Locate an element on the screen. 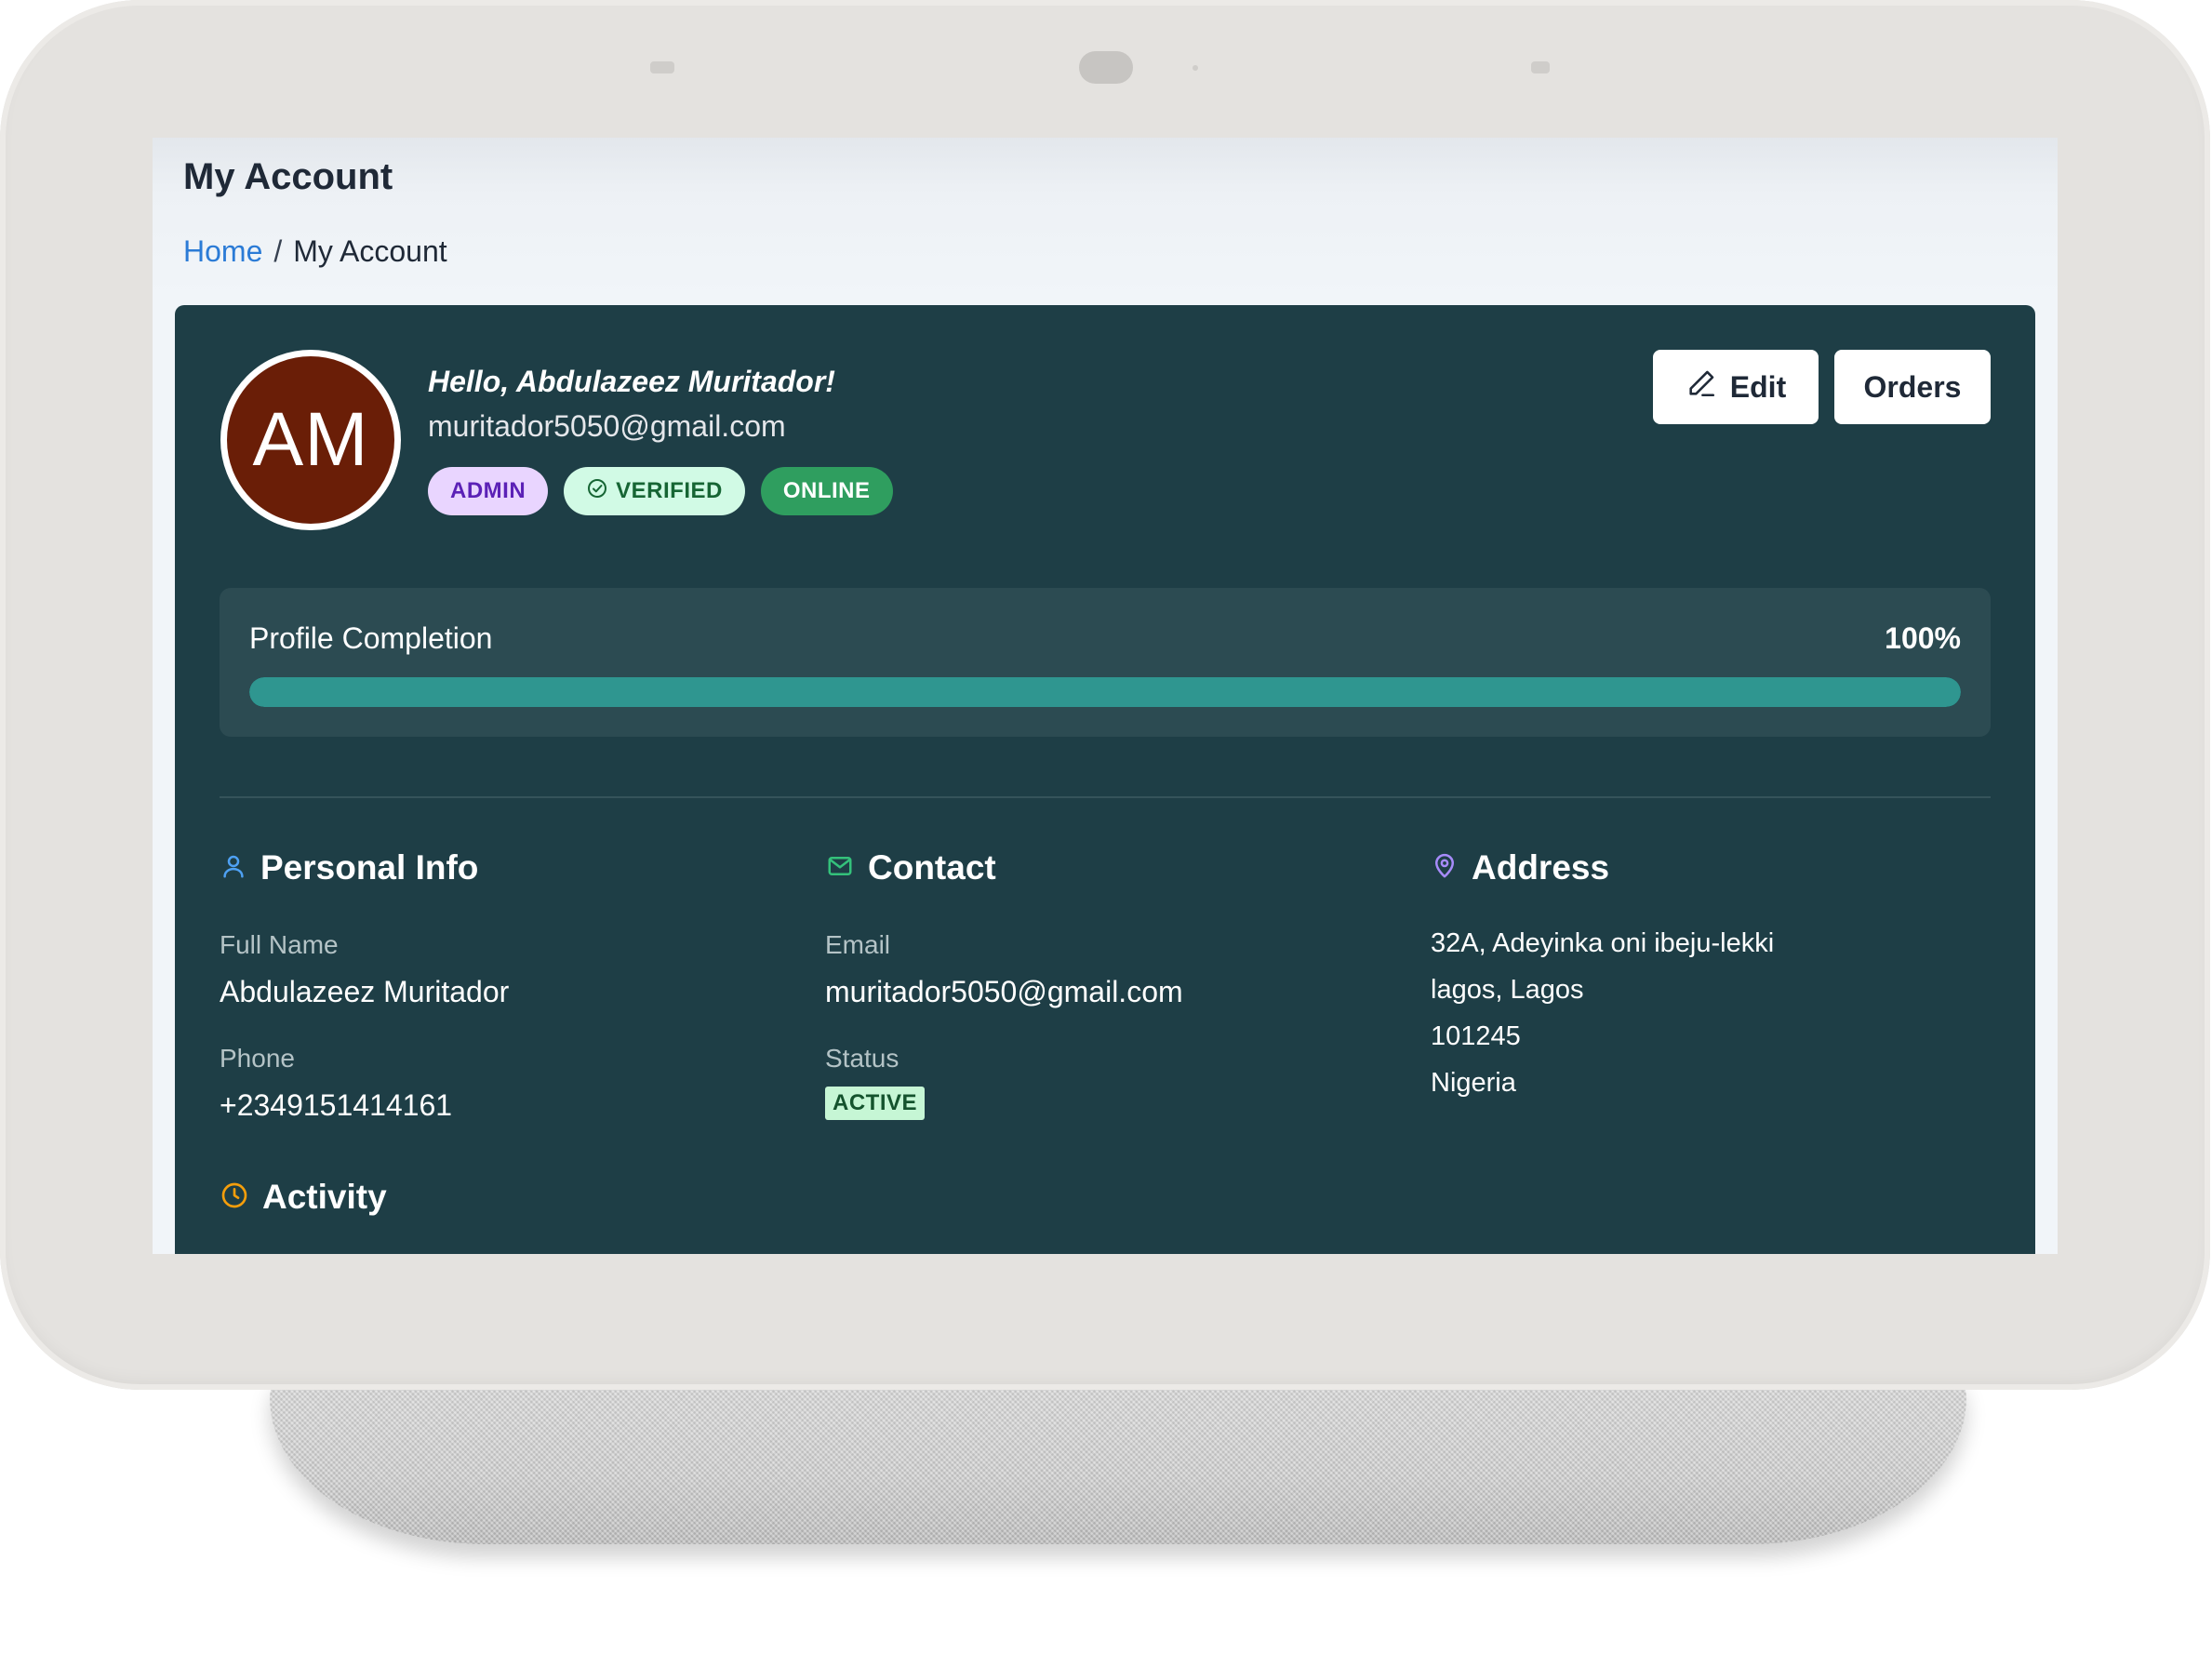  address-city-state: lagos, Lagos is located at coordinates (1507, 990).